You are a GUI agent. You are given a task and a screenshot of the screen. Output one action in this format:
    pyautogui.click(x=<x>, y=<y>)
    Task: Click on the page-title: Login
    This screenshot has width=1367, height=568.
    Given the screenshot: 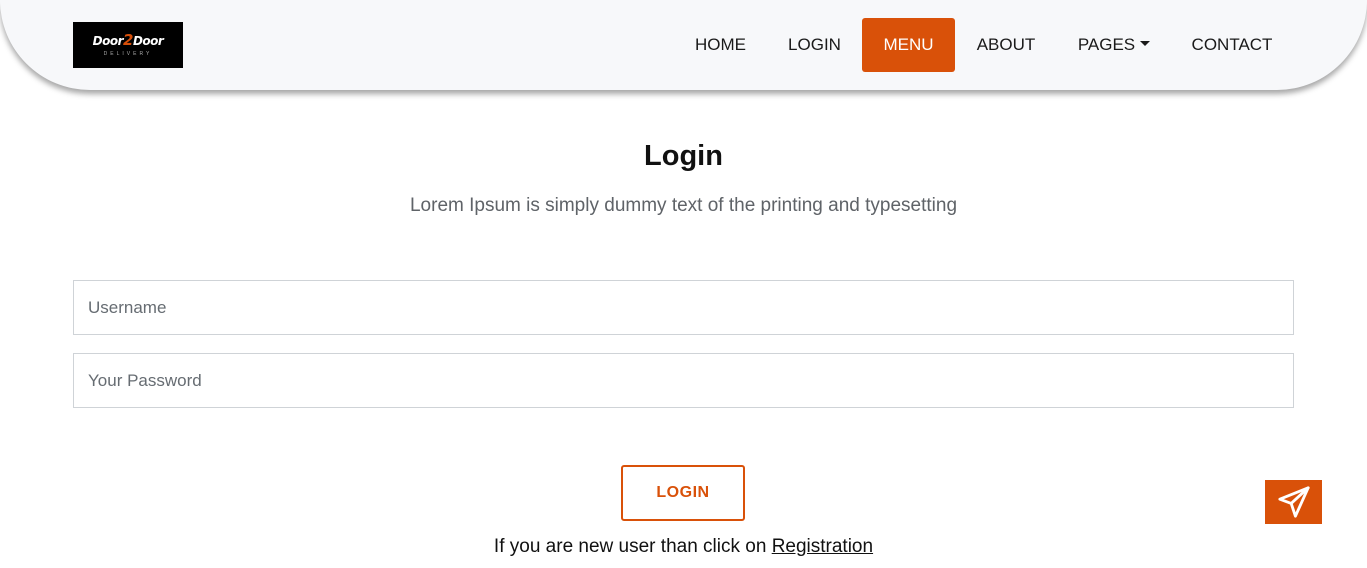 What is the action you would take?
    pyautogui.click(x=683, y=156)
    